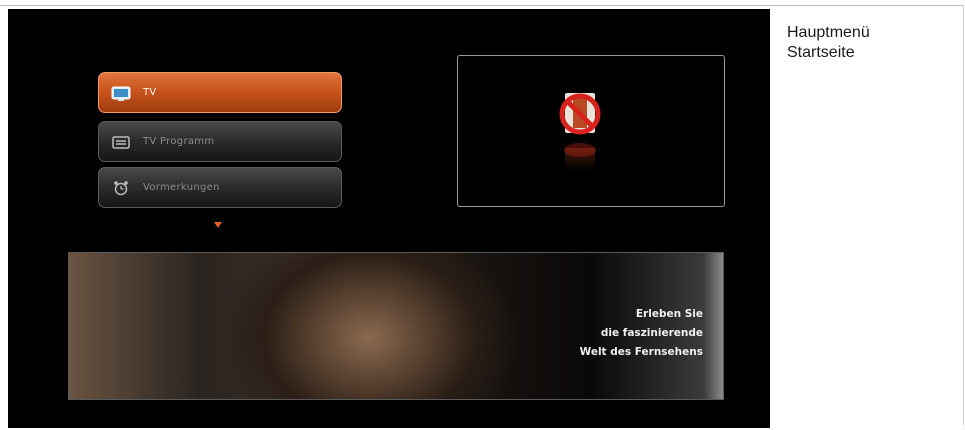 The image size is (965, 430). What do you see at coordinates (641, 352) in the screenshot?
I see `banner-line: Welt des Fernsehens` at bounding box center [641, 352].